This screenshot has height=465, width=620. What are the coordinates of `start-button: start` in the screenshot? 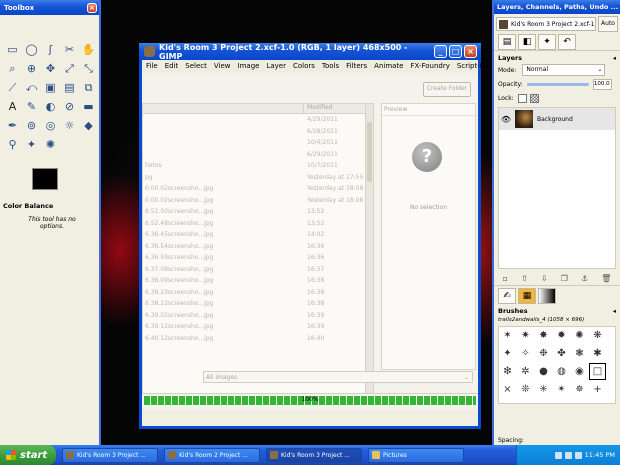 It's located at (28, 455).